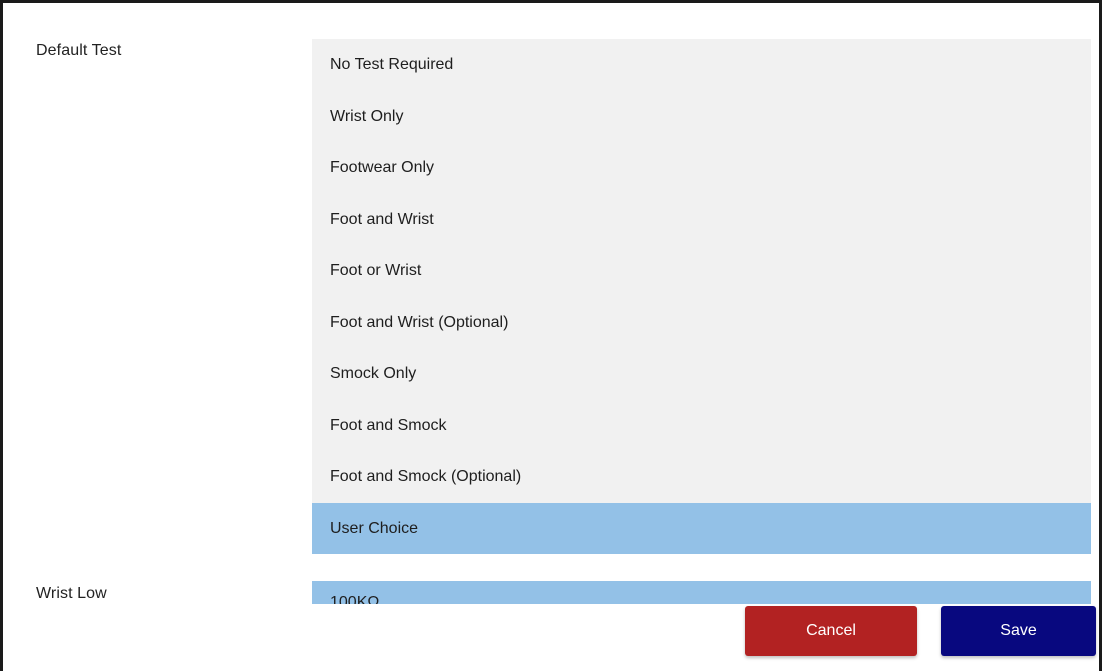  What do you see at coordinates (701, 117) in the screenshot?
I see `option-wrist-only: Wrist Only` at bounding box center [701, 117].